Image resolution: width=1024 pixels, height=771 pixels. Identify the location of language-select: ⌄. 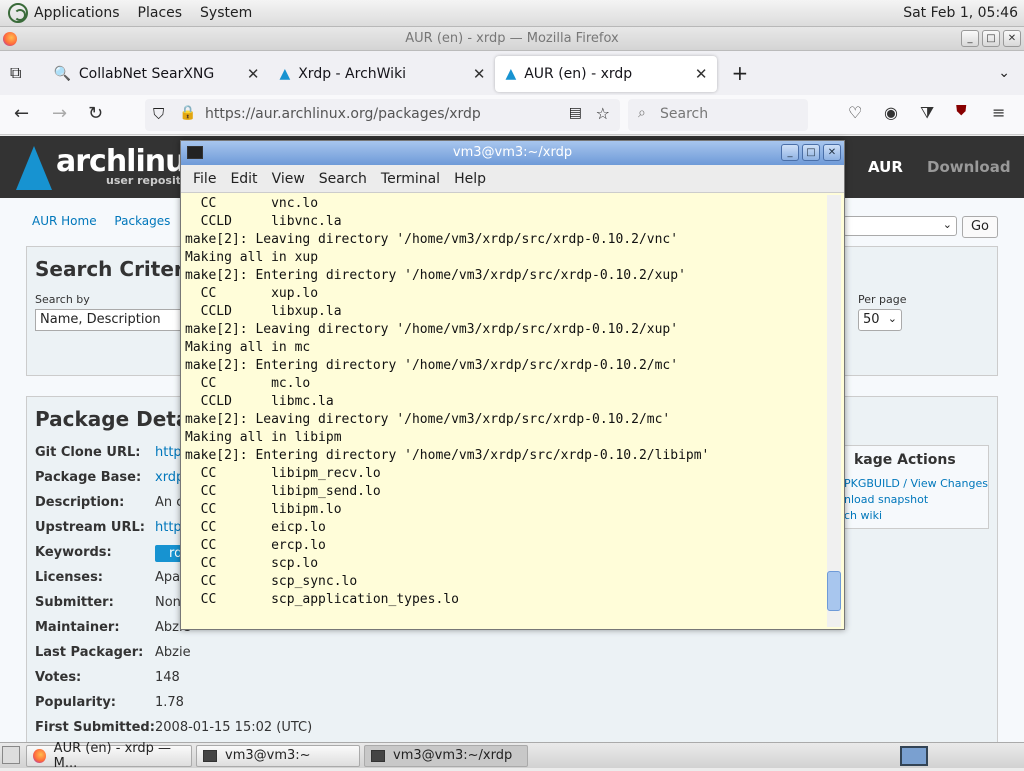
(900, 226).